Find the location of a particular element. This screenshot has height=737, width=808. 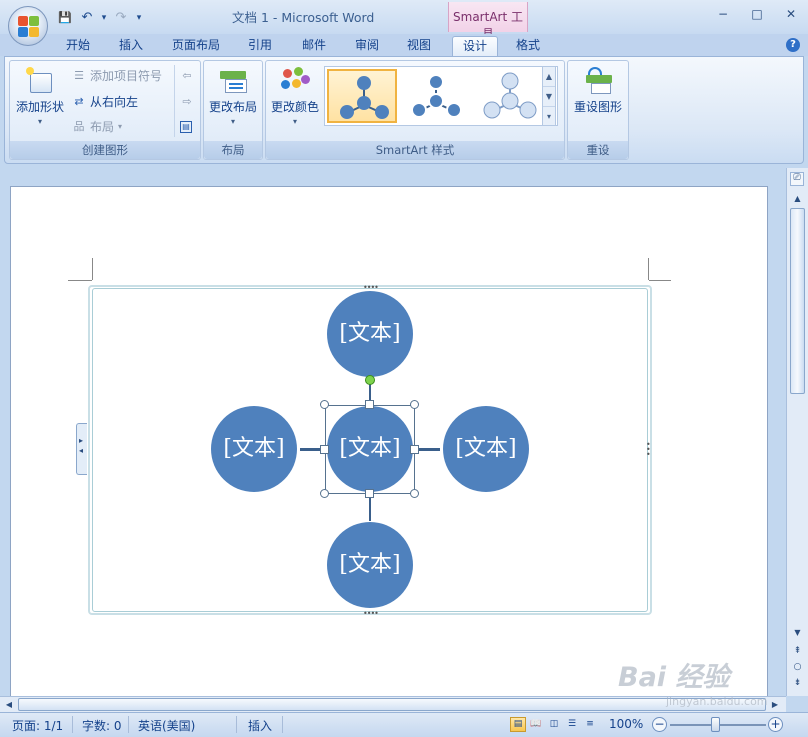

demote-button: ⇨ is located at coordinates (187, 102).